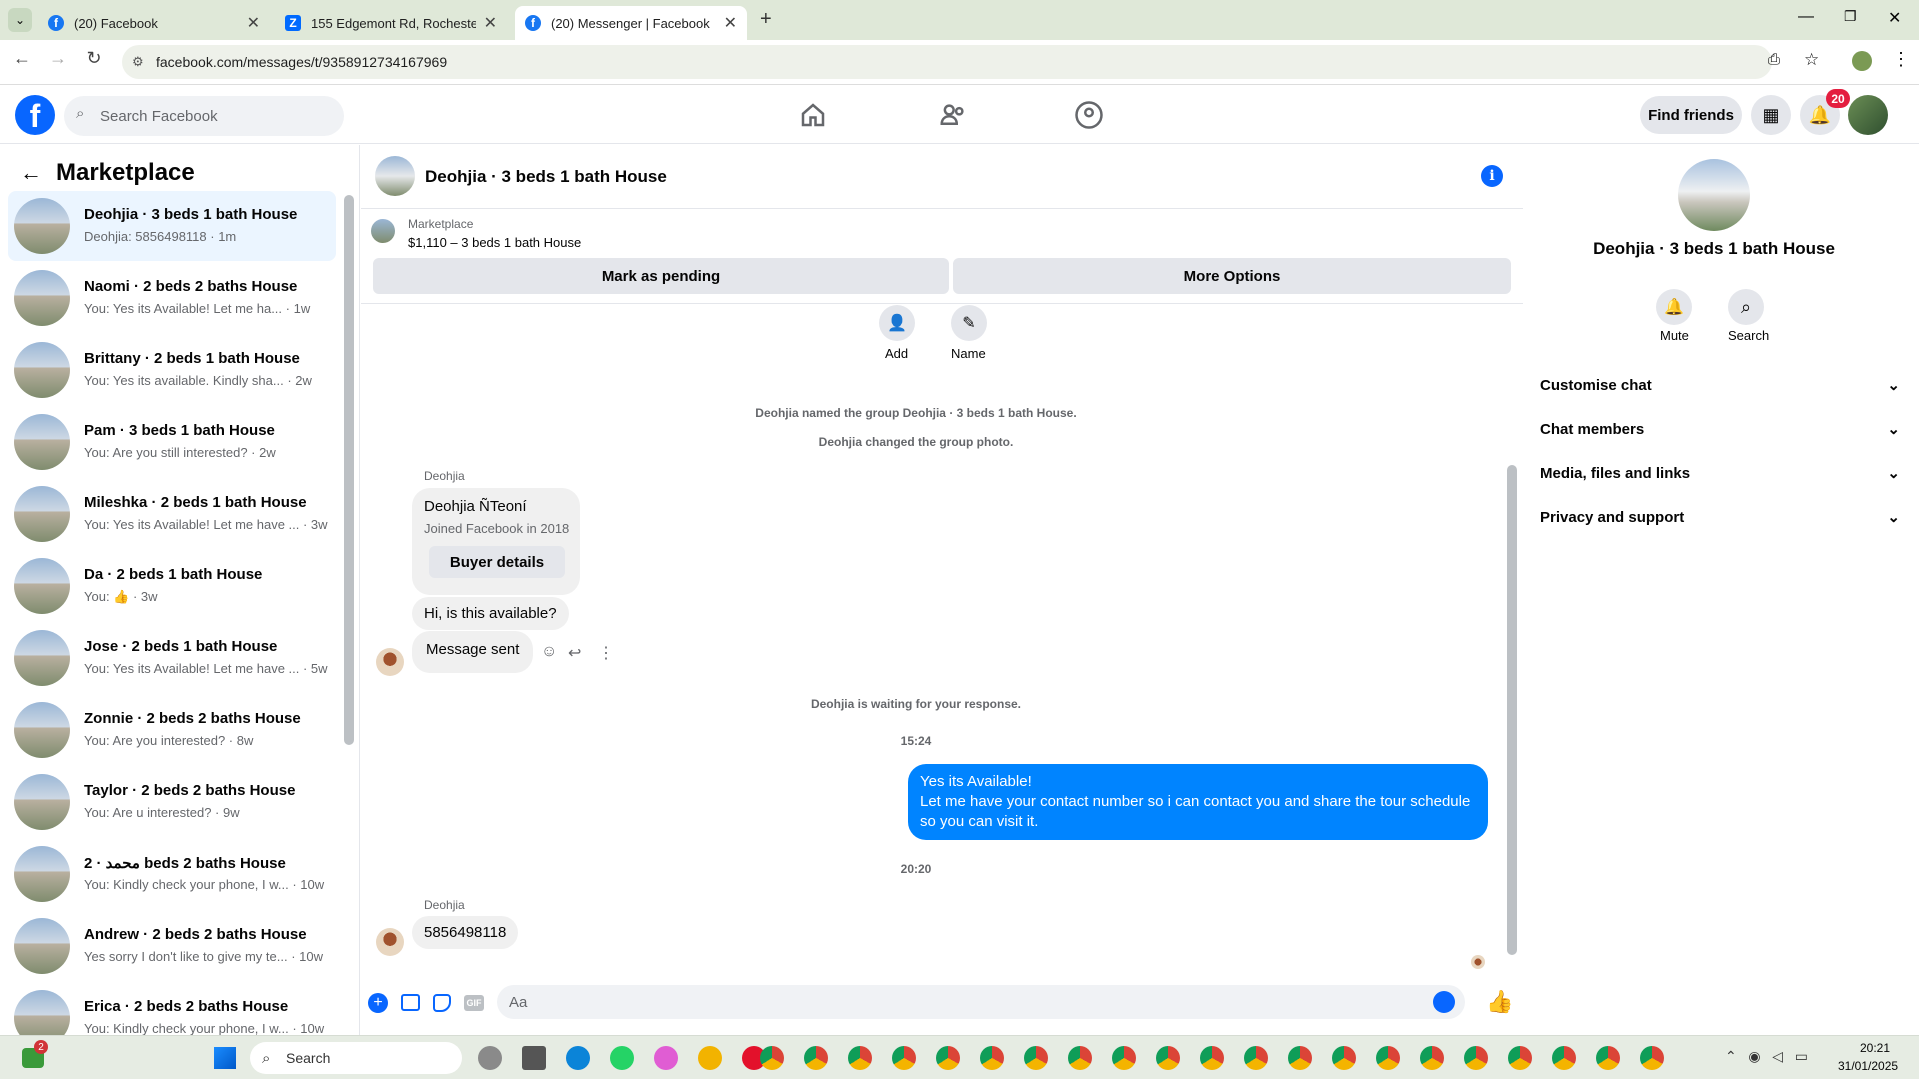 The width and height of the screenshot is (1919, 1079). Describe the element at coordinates (1746, 307) in the screenshot. I see `search-button: ⌕` at that location.